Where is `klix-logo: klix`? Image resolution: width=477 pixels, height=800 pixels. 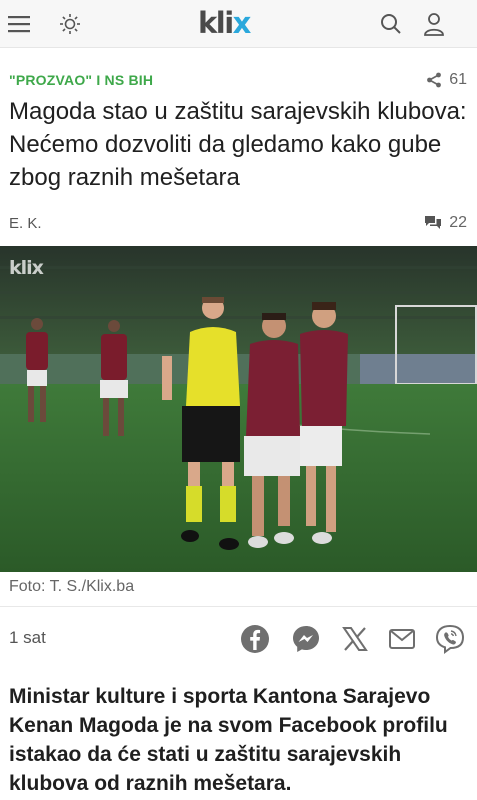 klix-logo: klix is located at coordinates (239, 23).